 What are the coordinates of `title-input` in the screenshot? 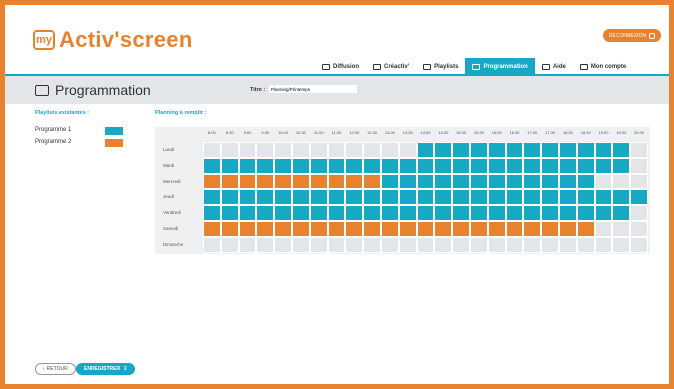 It's located at (313, 89).